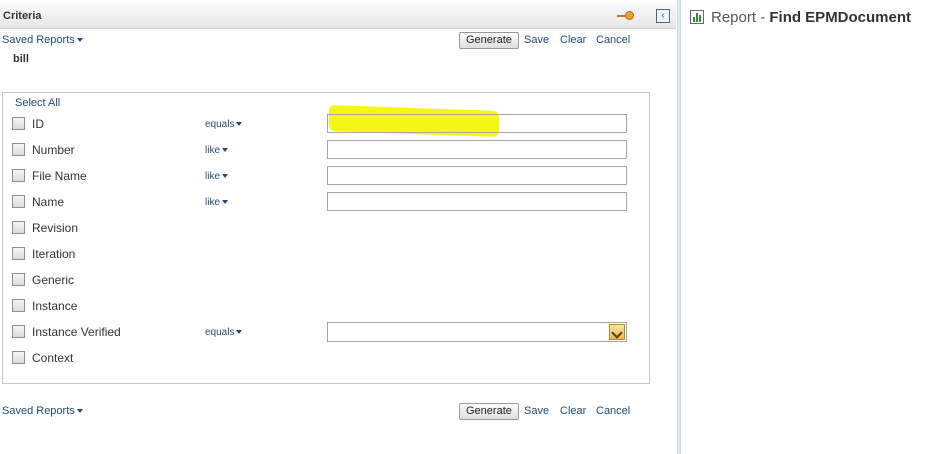  What do you see at coordinates (53, 358) in the screenshot?
I see `row-label: Context` at bounding box center [53, 358].